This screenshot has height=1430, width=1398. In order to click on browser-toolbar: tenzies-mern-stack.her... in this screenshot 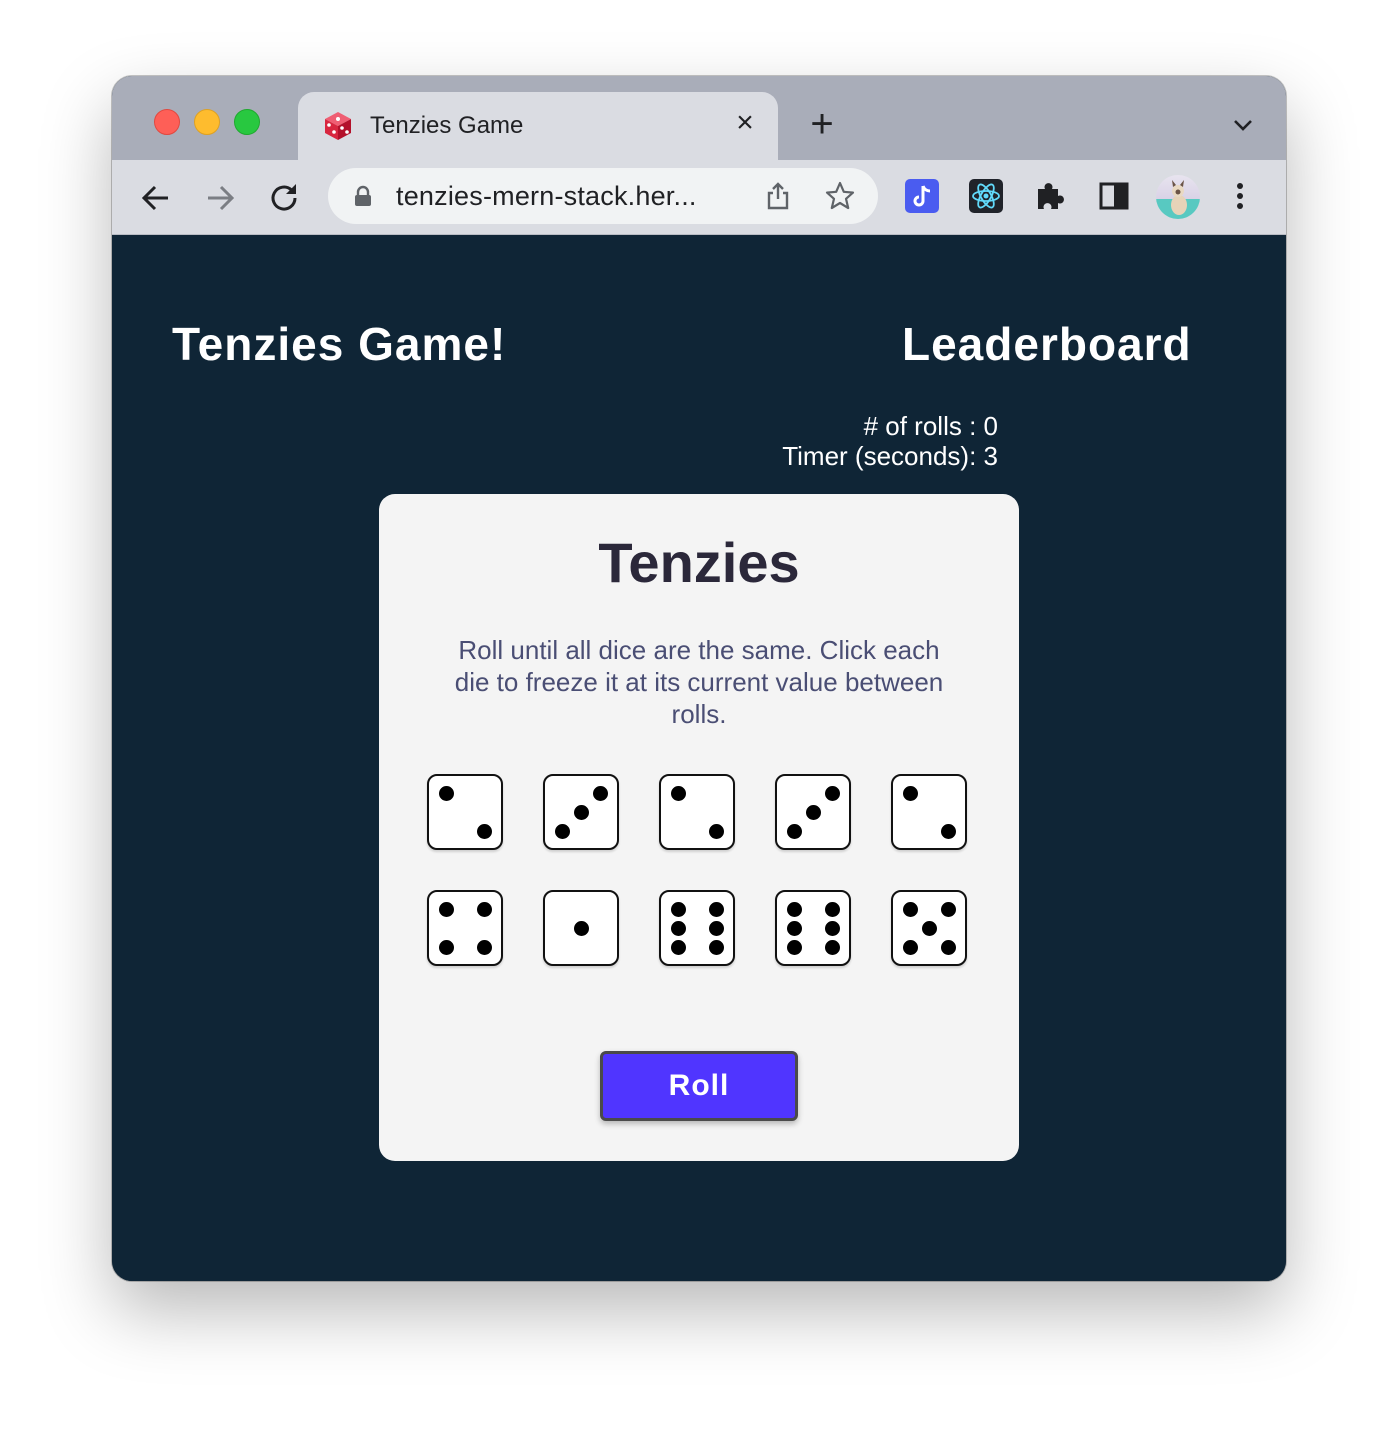, I will do `click(699, 197)`.